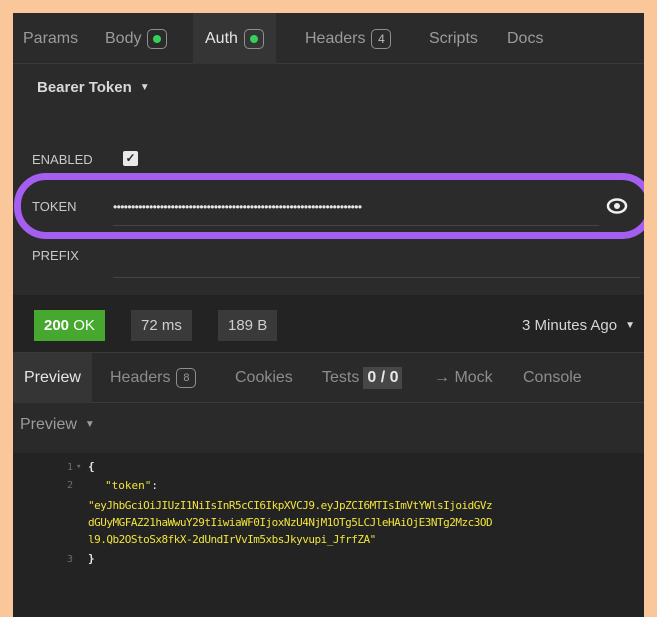 Image resolution: width=657 pixels, height=617 pixels. Describe the element at coordinates (91, 558) in the screenshot. I see `json-close-brace: }` at that location.